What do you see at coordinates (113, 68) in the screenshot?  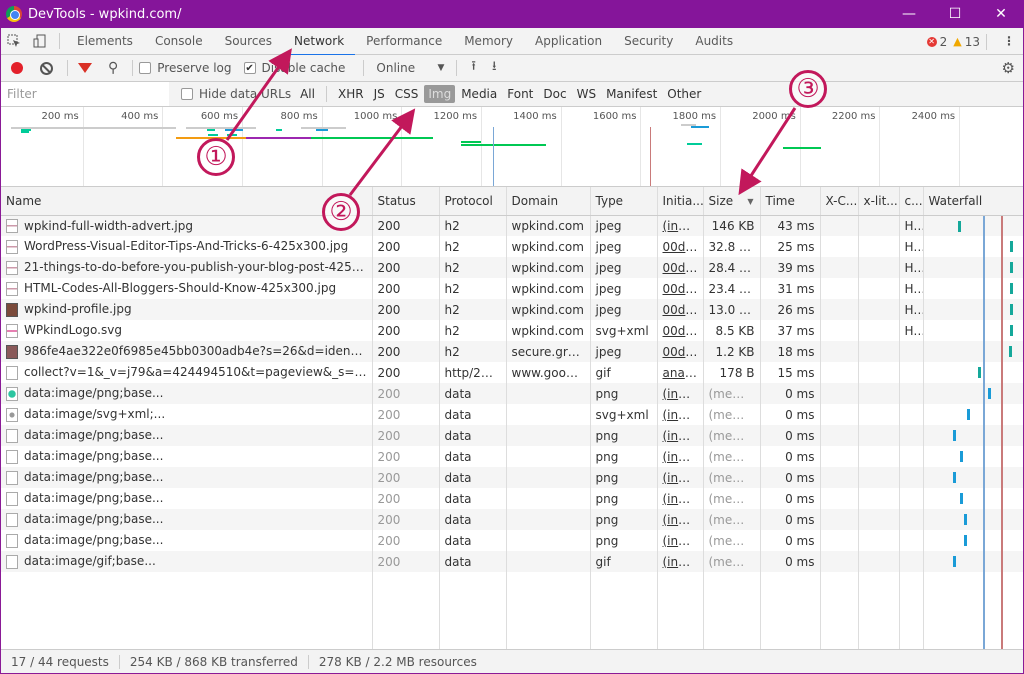 I see `search-icon: ⚲` at bounding box center [113, 68].